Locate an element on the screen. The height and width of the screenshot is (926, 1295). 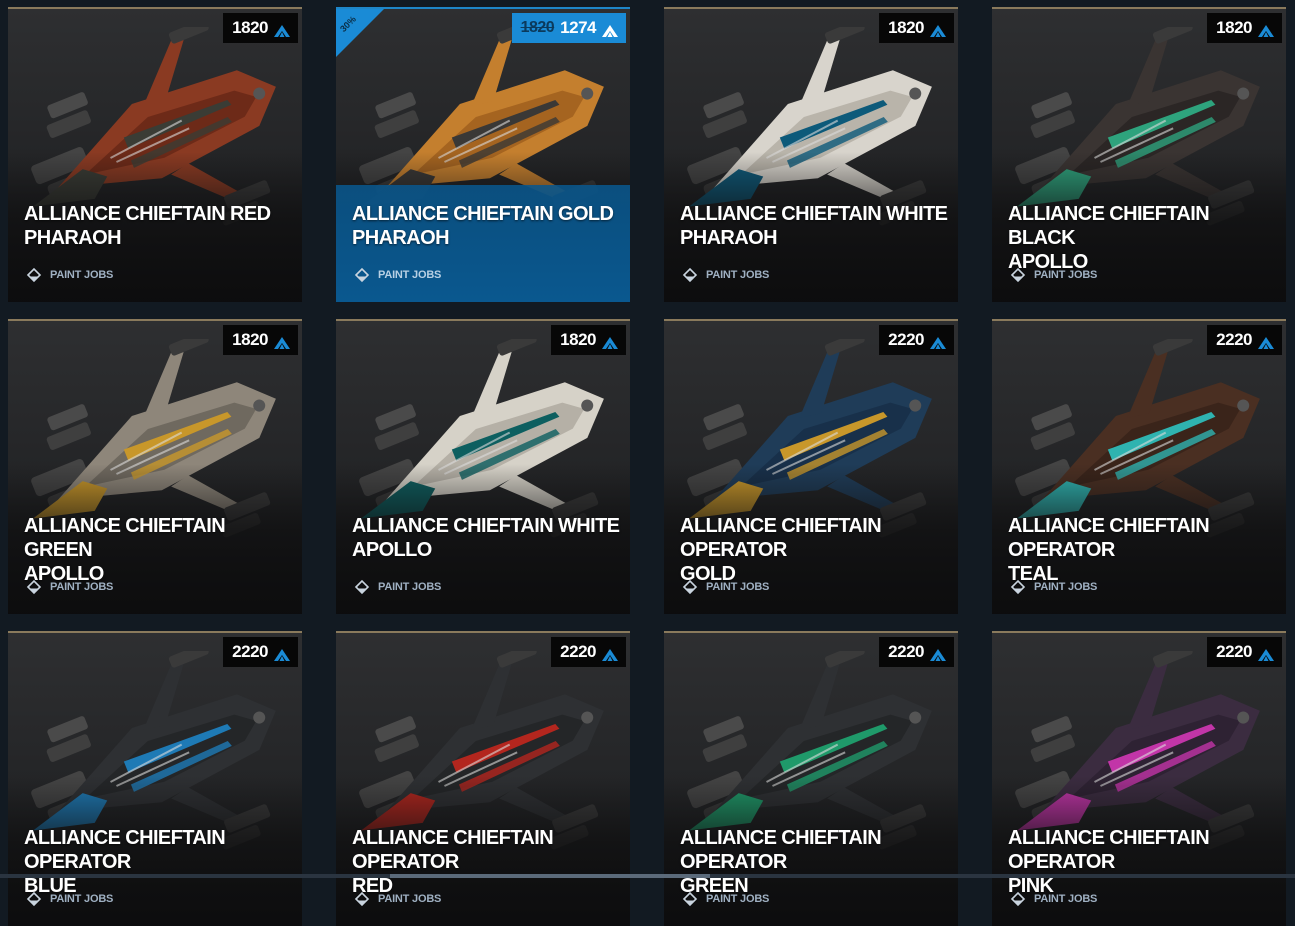
product-title: ALLIANCE CHIEFTAIN OPERATOR GREEN is located at coordinates (815, 862).